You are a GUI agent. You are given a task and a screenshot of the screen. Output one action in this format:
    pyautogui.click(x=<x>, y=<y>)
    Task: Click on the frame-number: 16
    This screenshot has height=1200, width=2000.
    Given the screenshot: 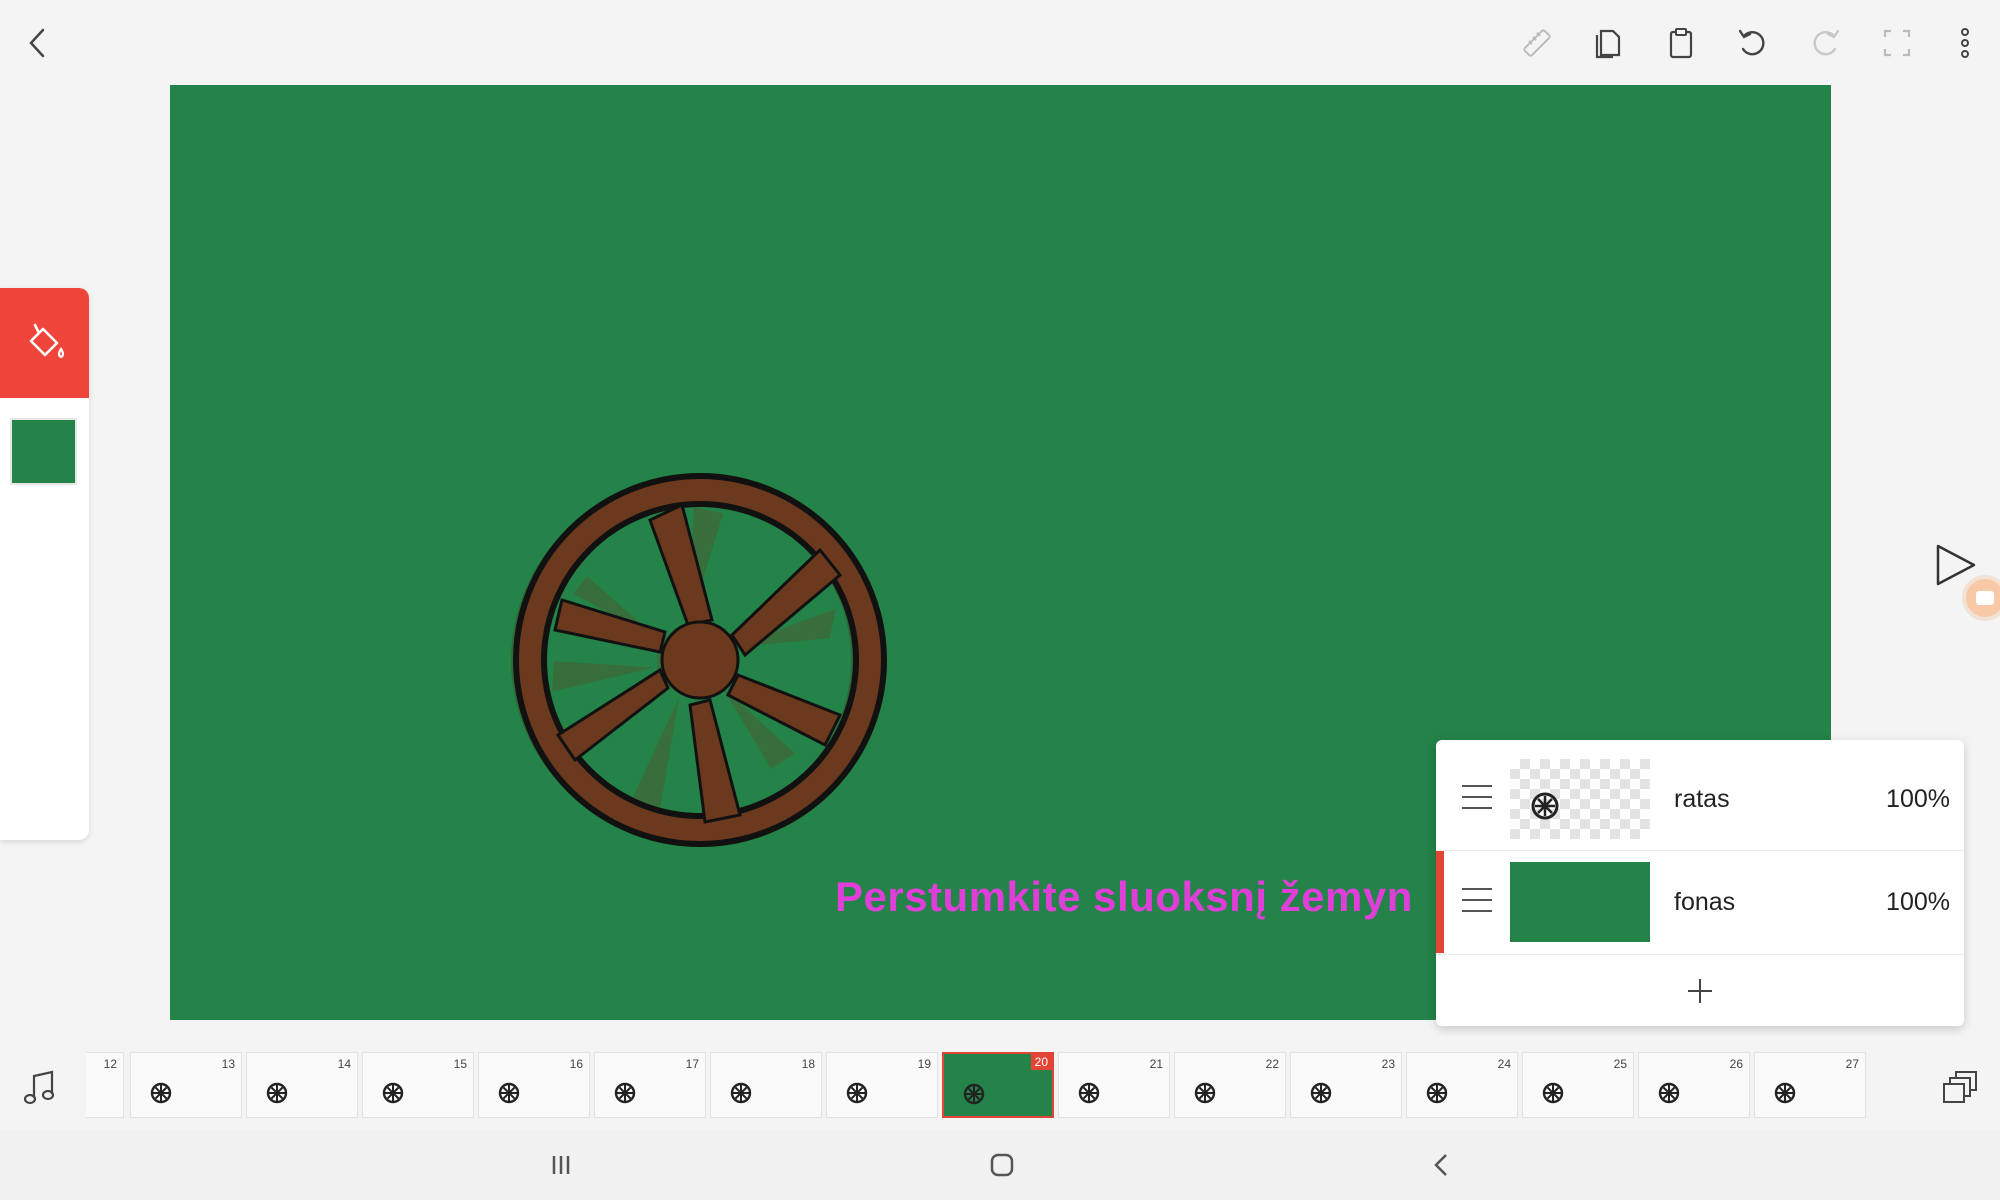 What is the action you would take?
    pyautogui.click(x=576, y=1064)
    